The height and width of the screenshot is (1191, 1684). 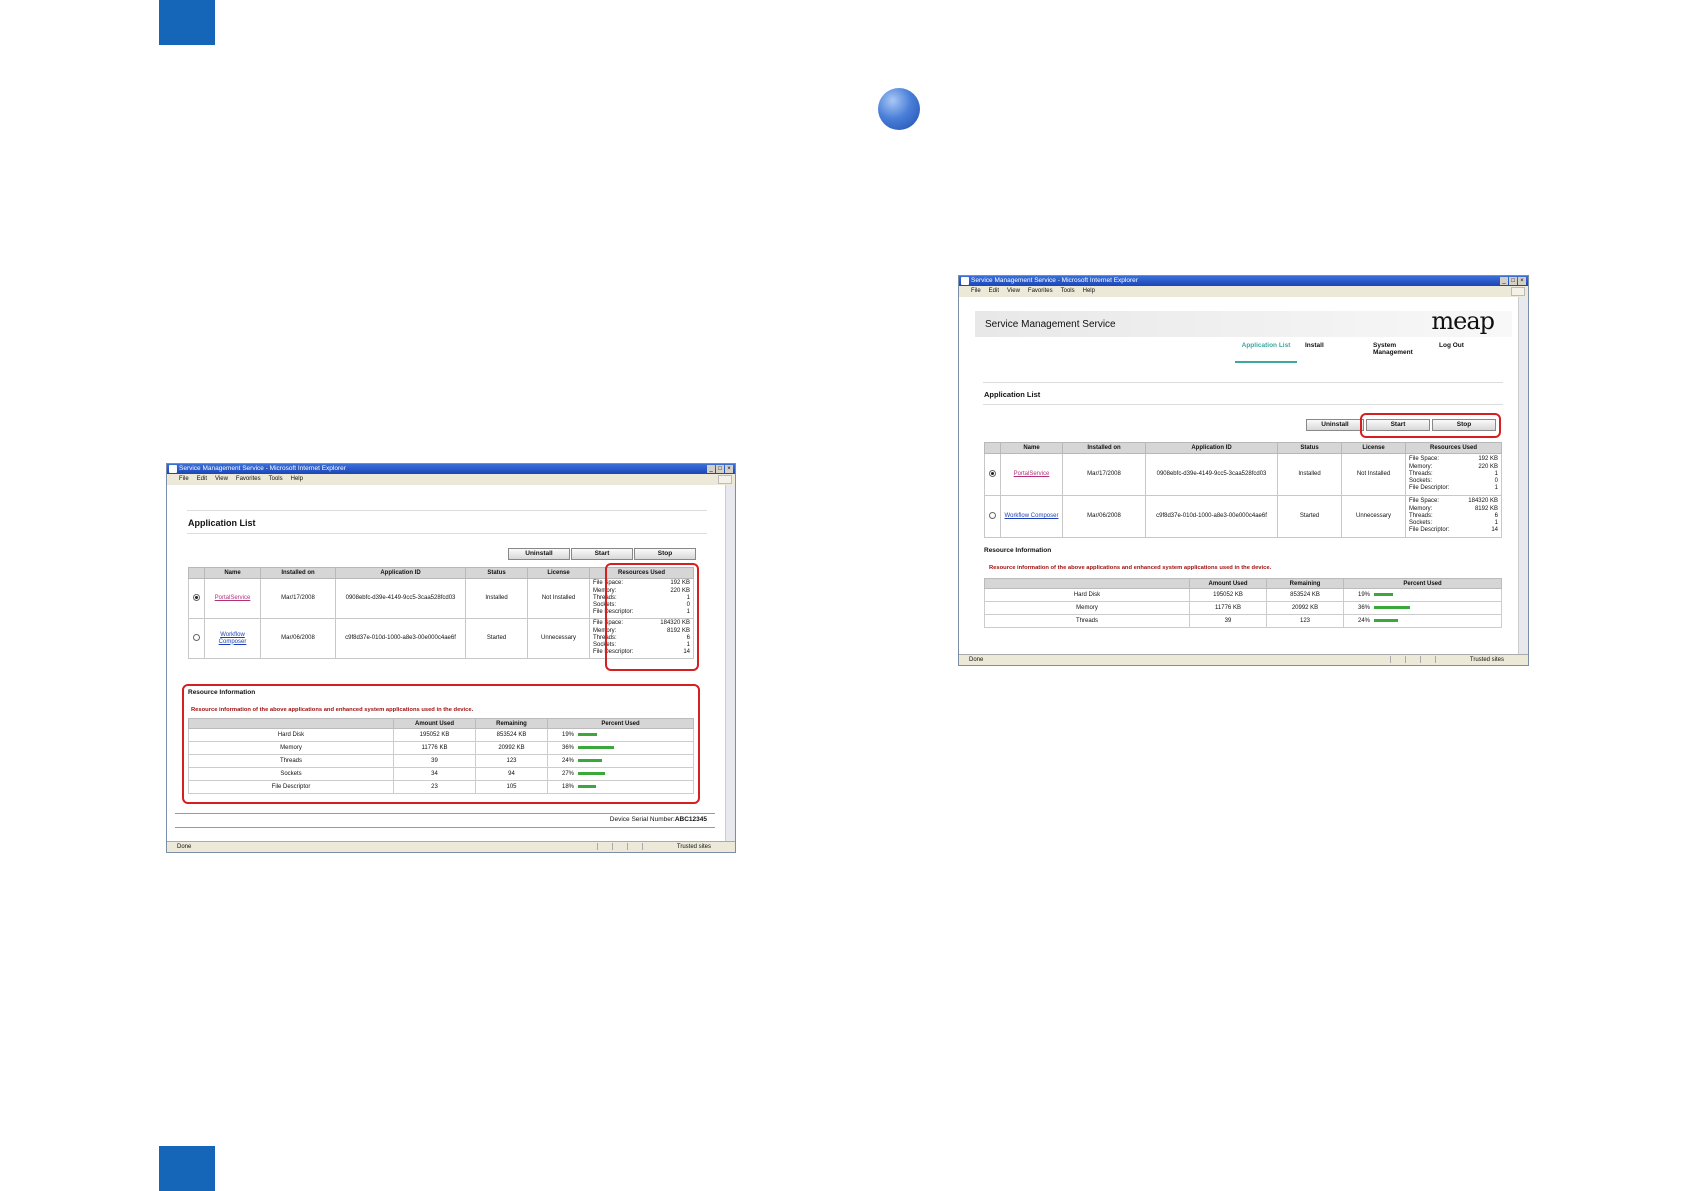 I want to click on start-button: Start, so click(x=602, y=554).